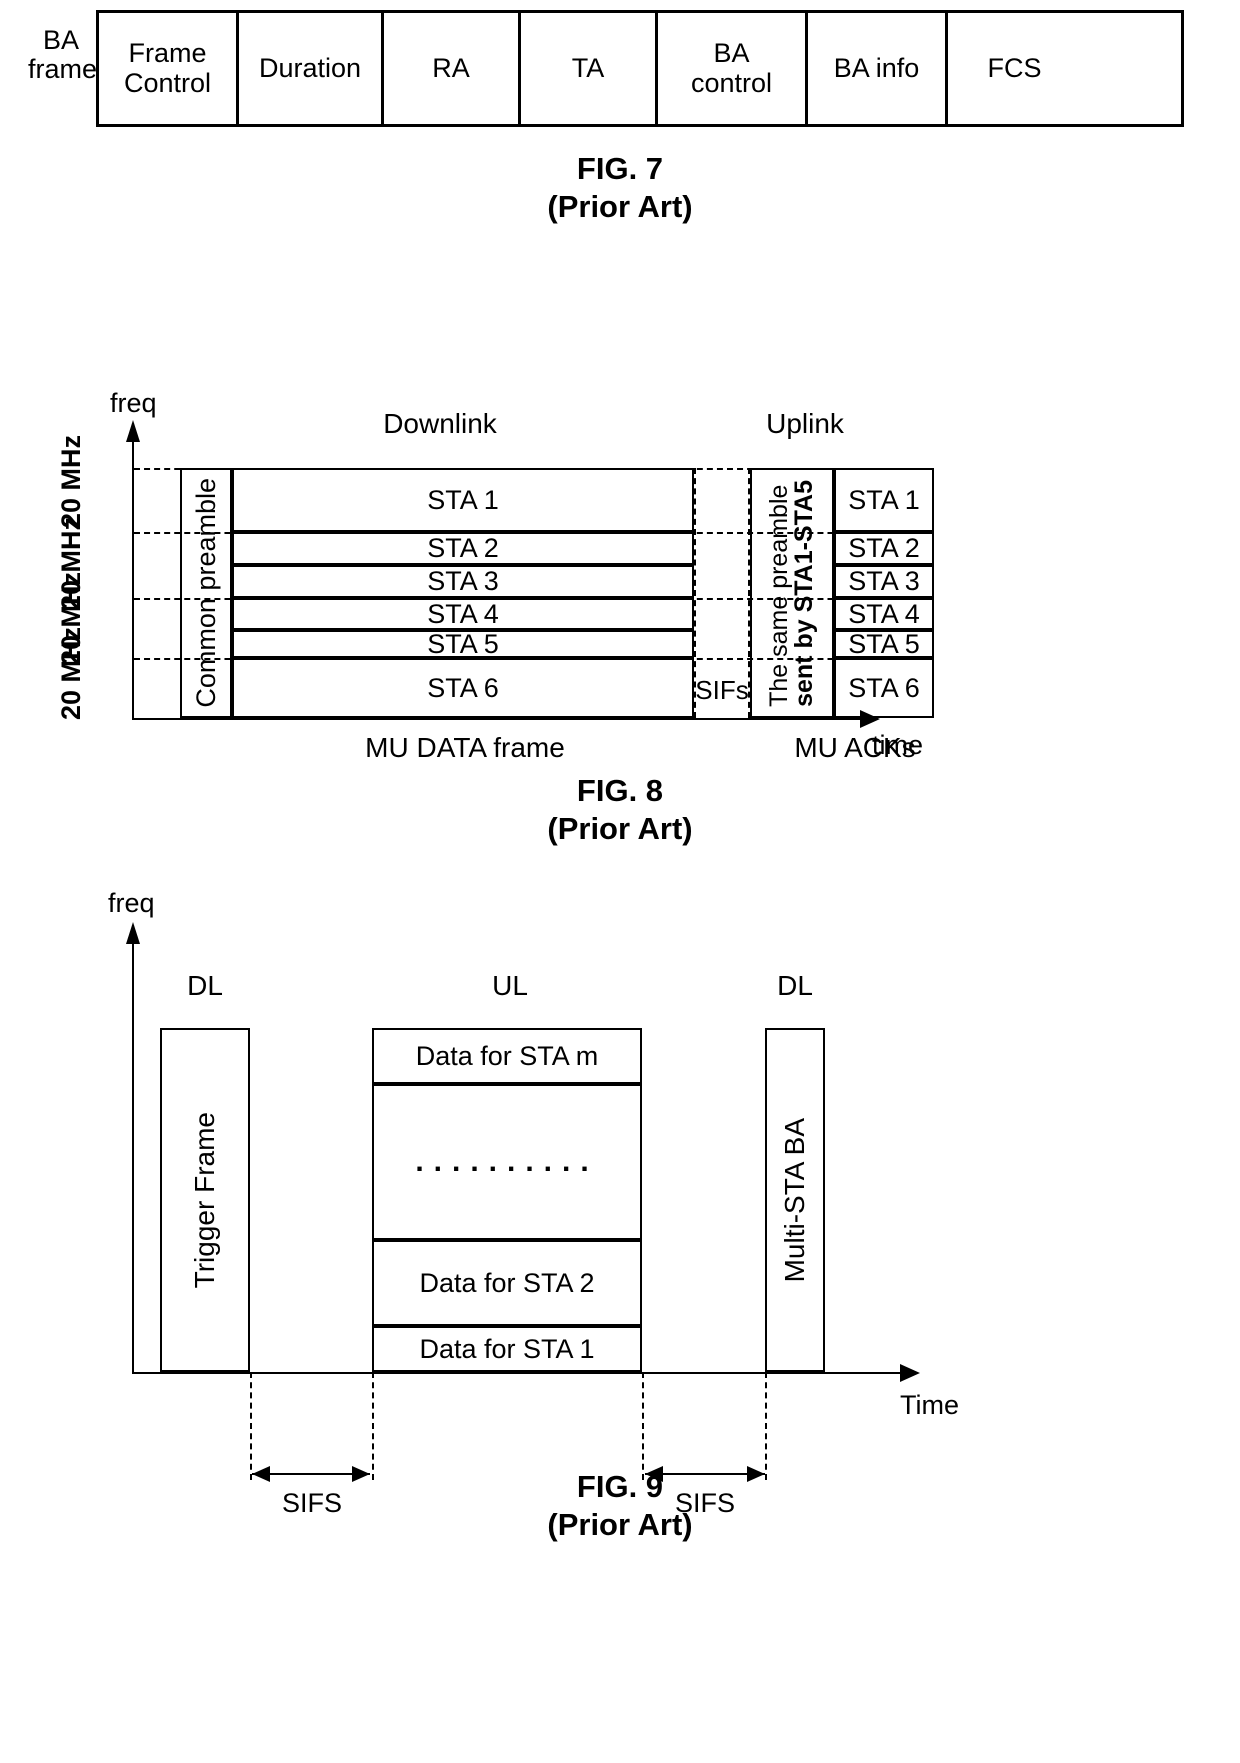  I want to click on fig7-cell-duration: Duration, so click(311, 68).